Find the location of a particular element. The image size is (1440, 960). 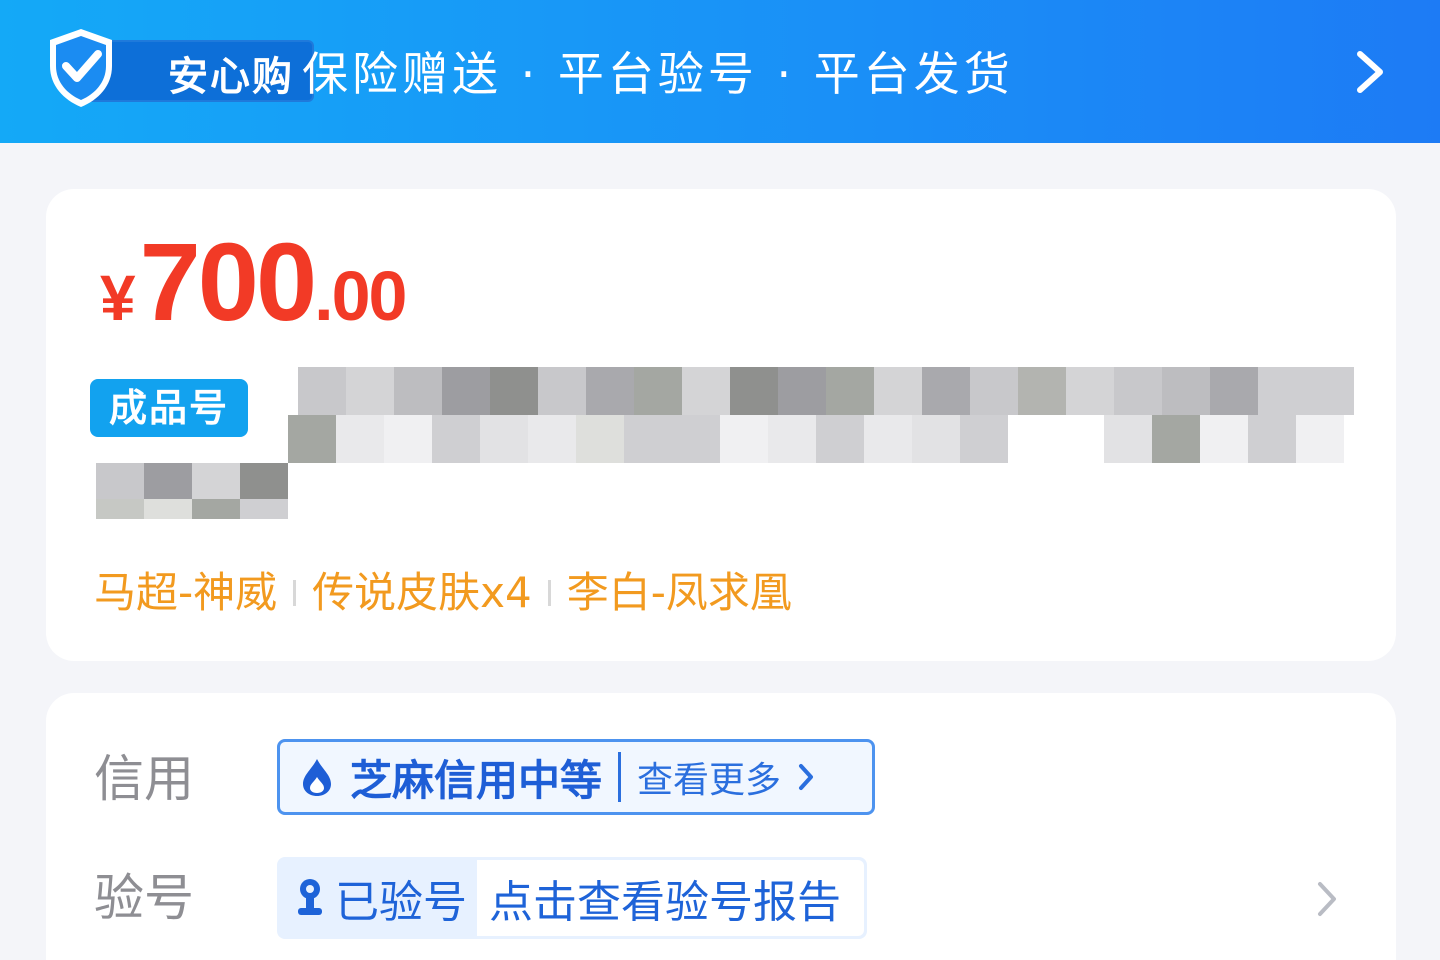

shield-check-icon is located at coordinates (81, 68).